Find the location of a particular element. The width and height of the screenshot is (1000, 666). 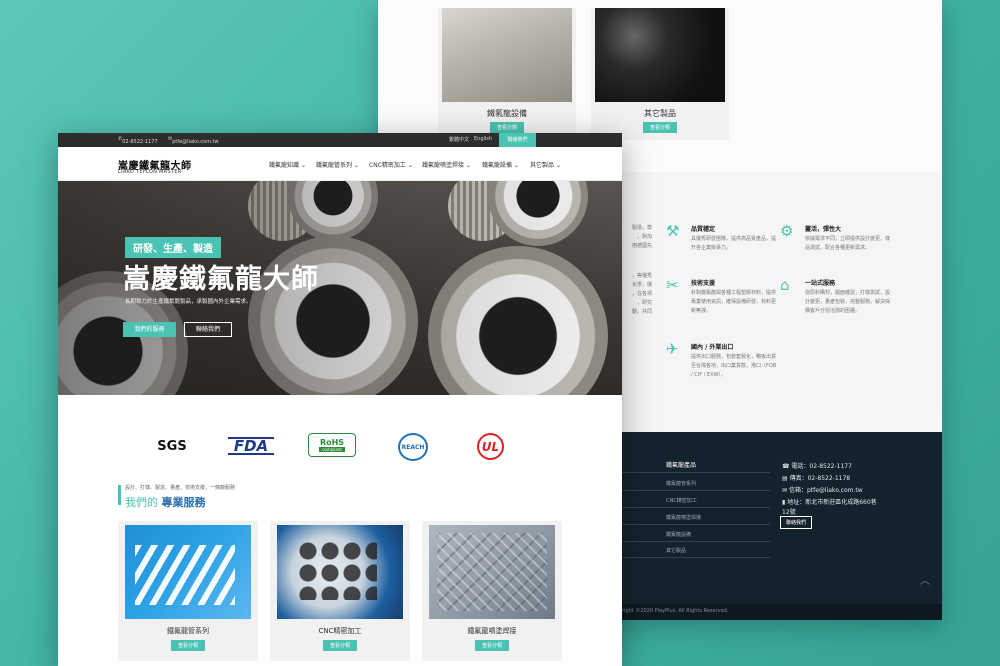

our-services-button: 我們的服務 is located at coordinates (149, 329).